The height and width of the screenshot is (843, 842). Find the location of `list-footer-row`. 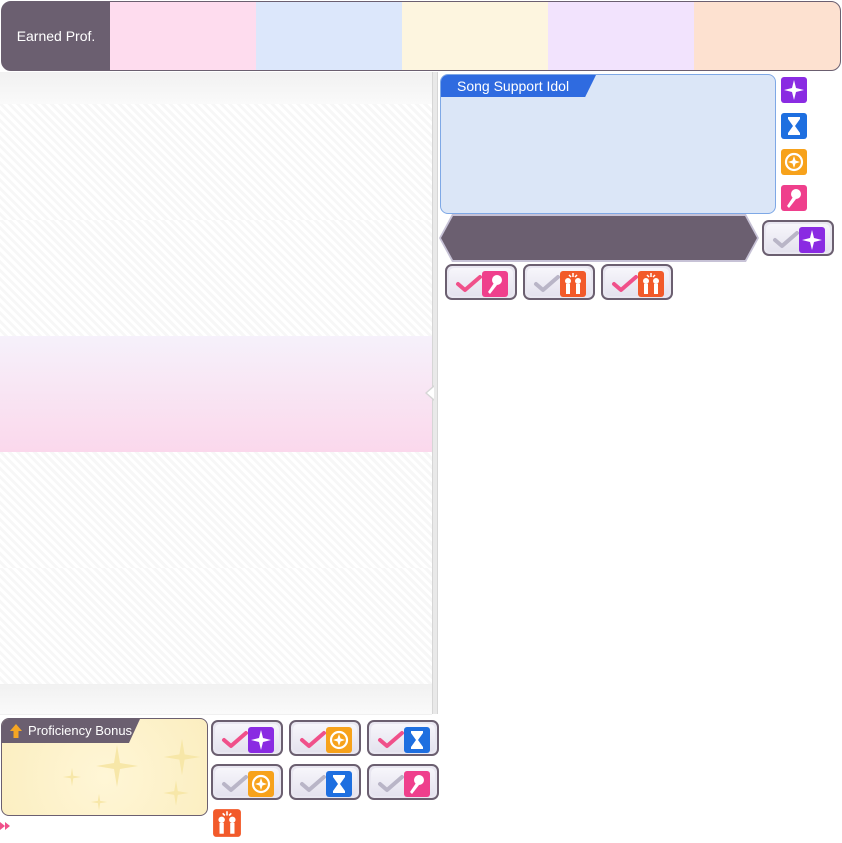

list-footer-row is located at coordinates (216, 699).